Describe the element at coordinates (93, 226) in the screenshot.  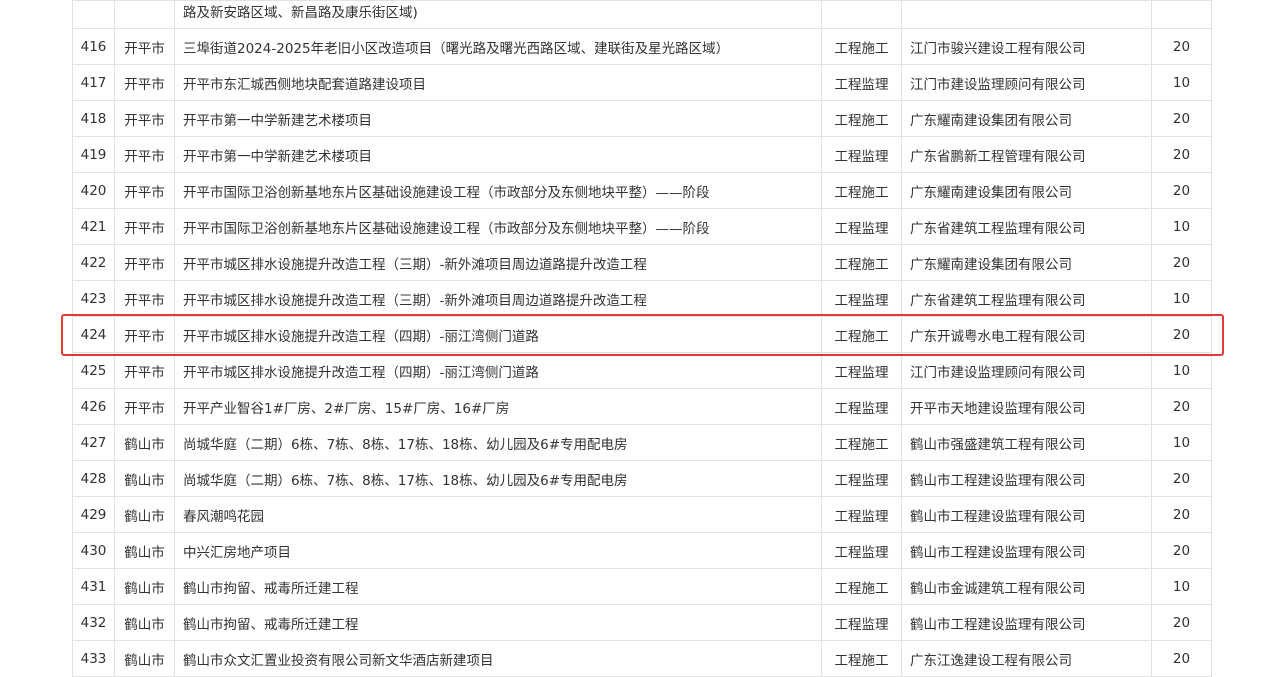
I see `cell-no: 421` at that location.